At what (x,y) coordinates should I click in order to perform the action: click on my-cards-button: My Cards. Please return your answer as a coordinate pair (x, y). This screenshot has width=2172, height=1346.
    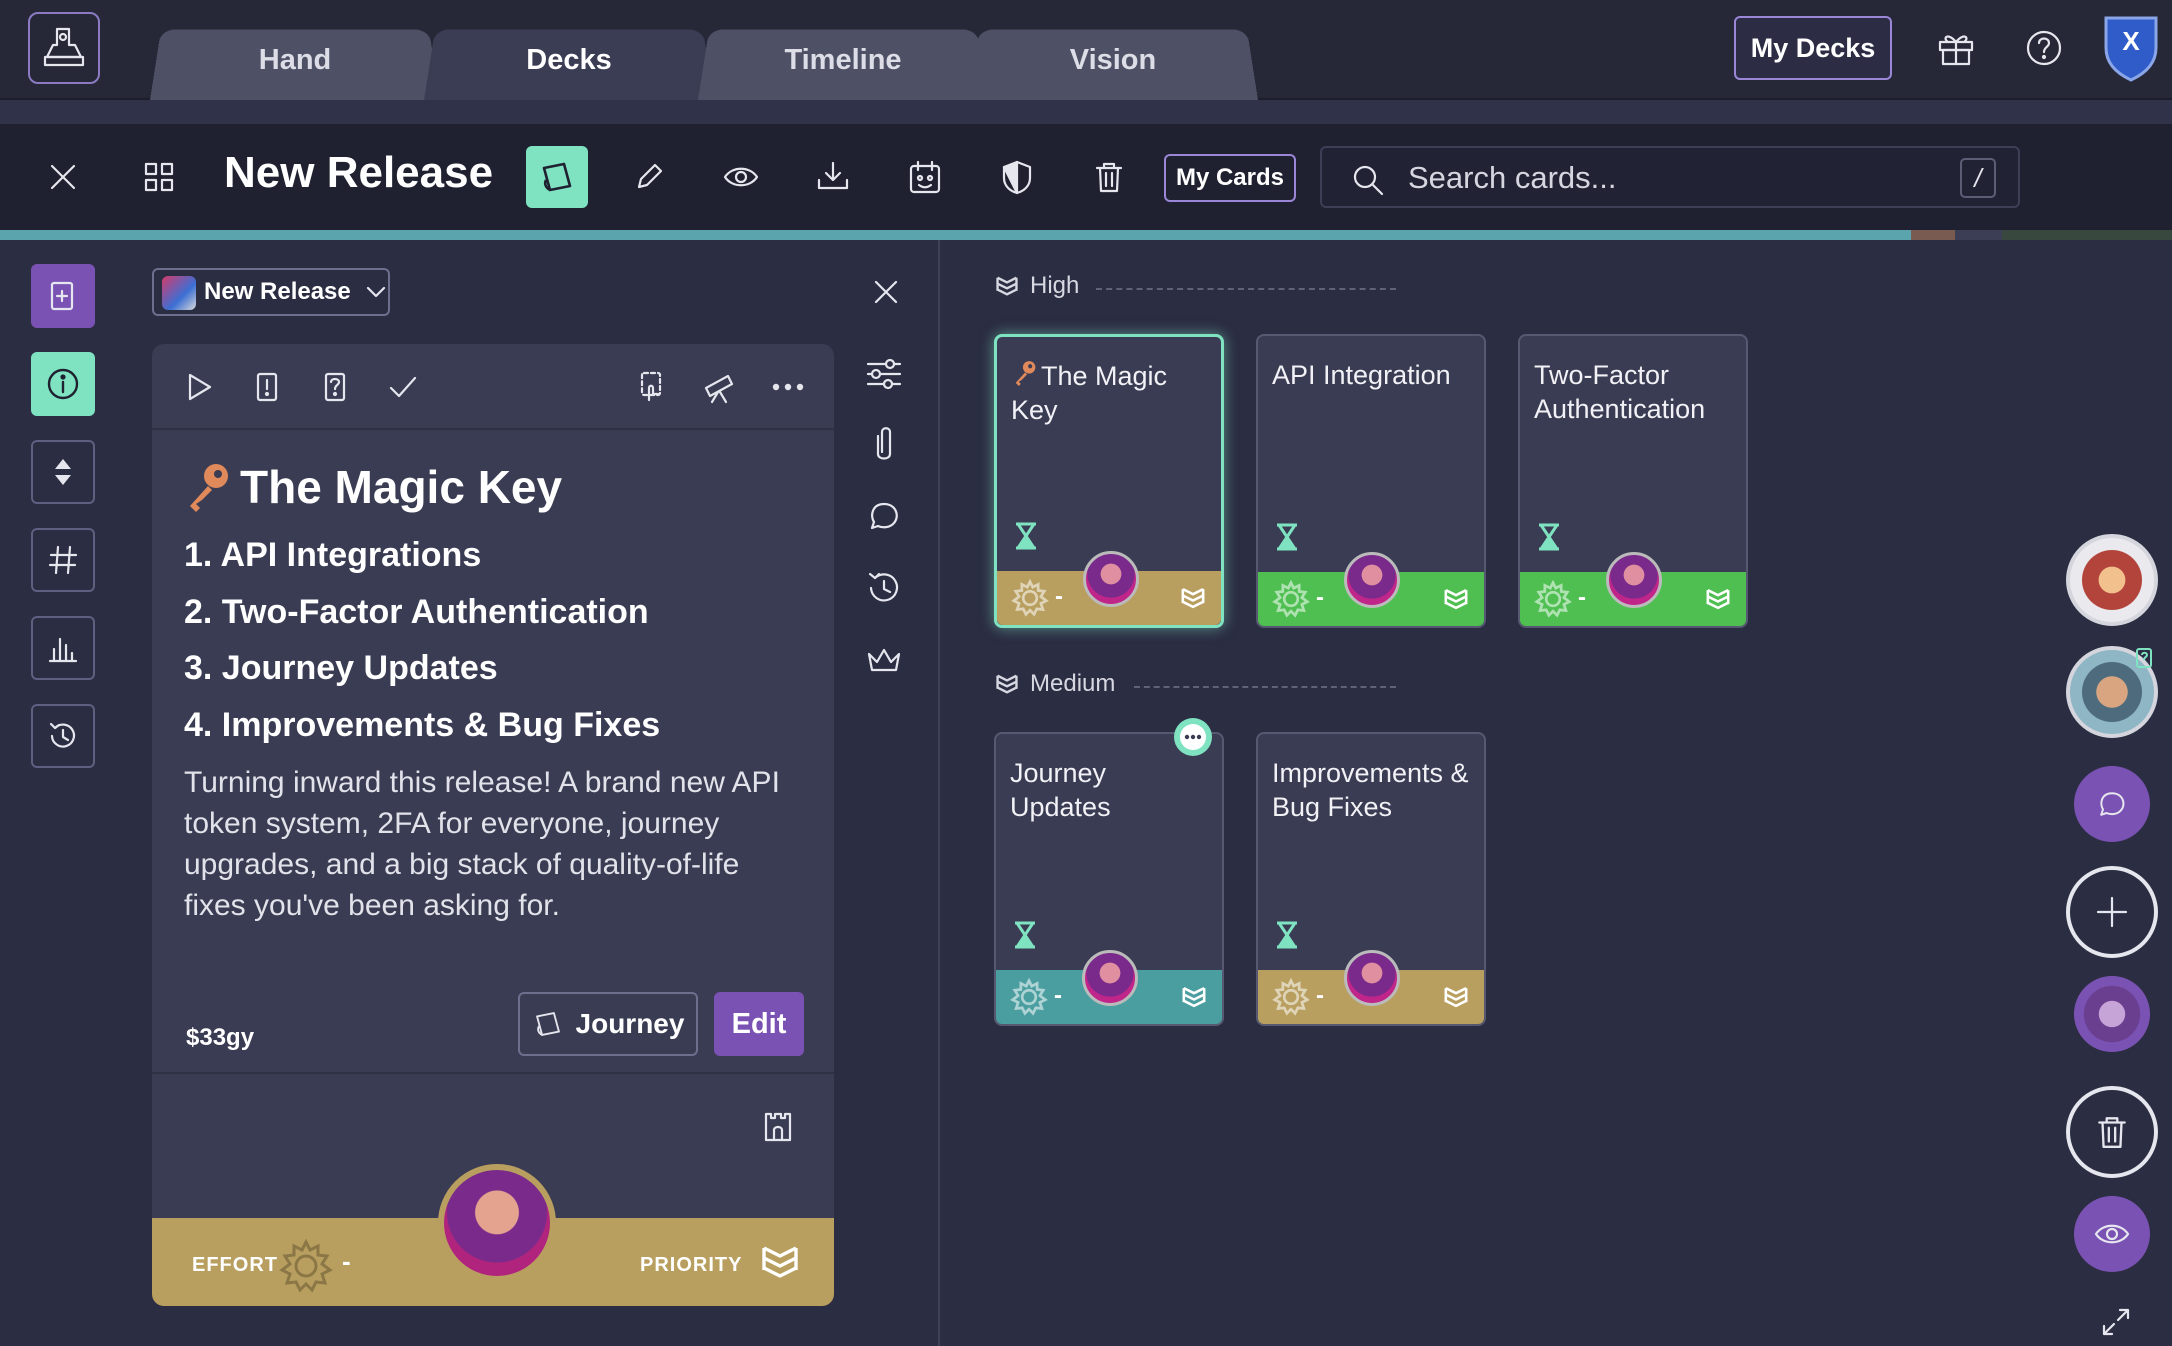
    Looking at the image, I should click on (1230, 178).